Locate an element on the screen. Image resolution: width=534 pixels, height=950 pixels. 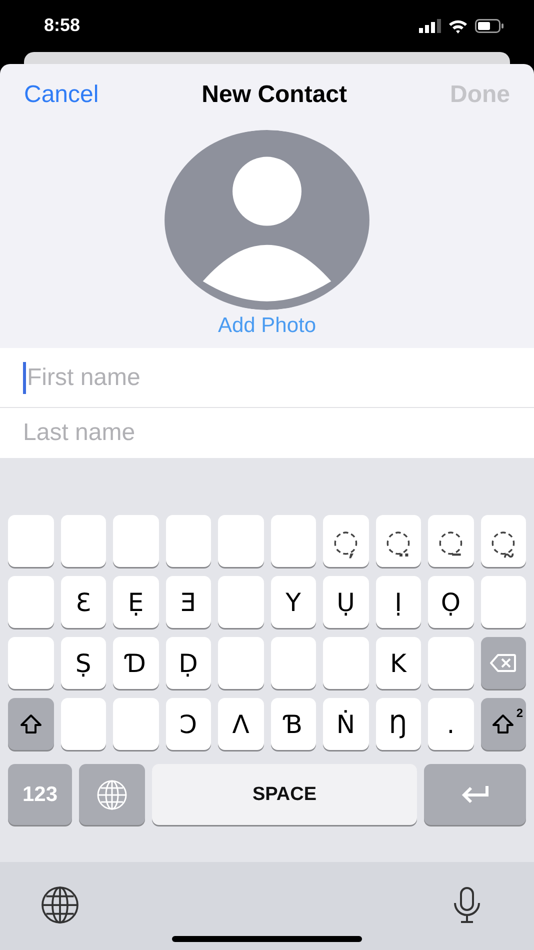
diacritic-key: ◌̰ is located at coordinates (503, 541).